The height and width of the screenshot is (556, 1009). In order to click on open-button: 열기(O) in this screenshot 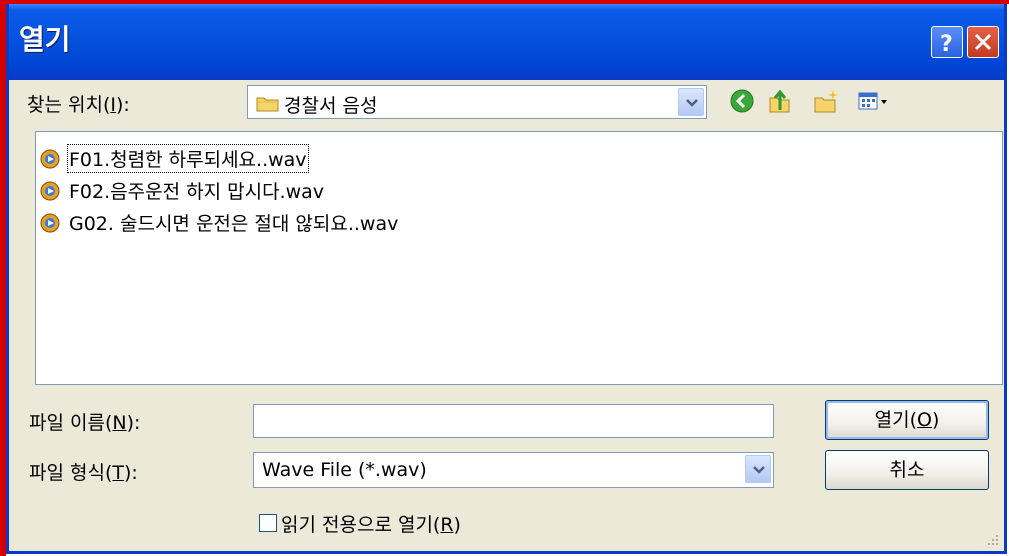, I will do `click(907, 420)`.